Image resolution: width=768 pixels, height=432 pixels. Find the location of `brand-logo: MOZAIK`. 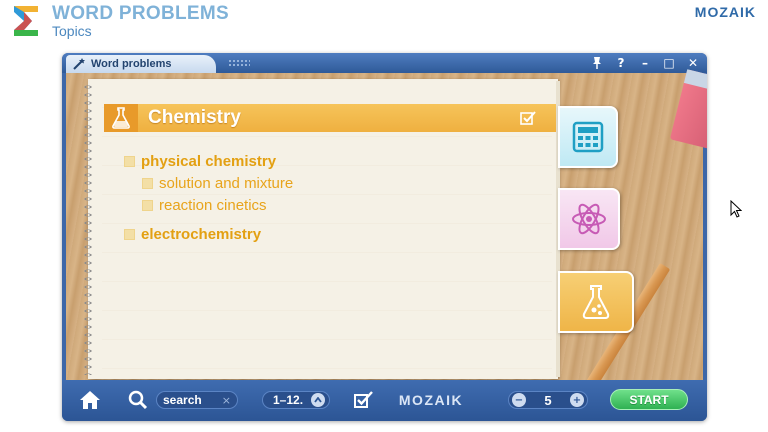

brand-logo: MOZAIK is located at coordinates (725, 12).